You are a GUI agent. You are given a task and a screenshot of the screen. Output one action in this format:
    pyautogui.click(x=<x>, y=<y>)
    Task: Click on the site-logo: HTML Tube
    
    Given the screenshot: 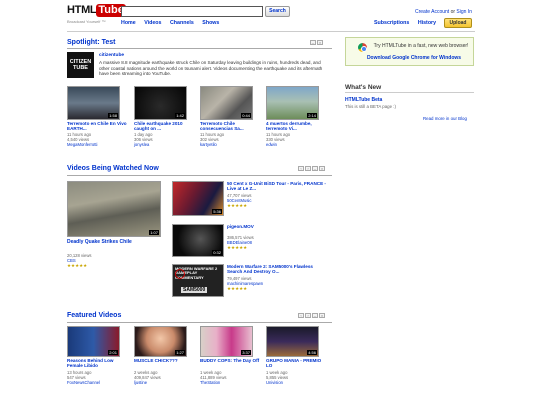 What is the action you would take?
    pyautogui.click(x=96, y=11)
    